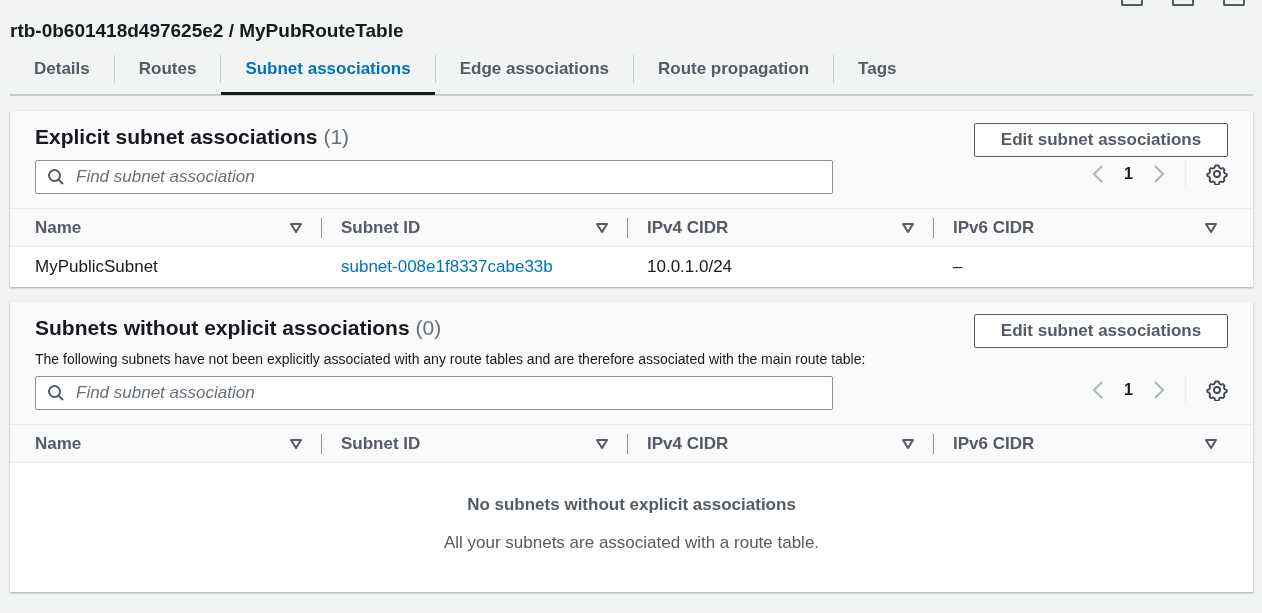 This screenshot has width=1262, height=613. Describe the element at coordinates (207, 31) in the screenshot. I see `page-title: rtb-0b601418d497625e2 / MyPubRouteTable` at that location.